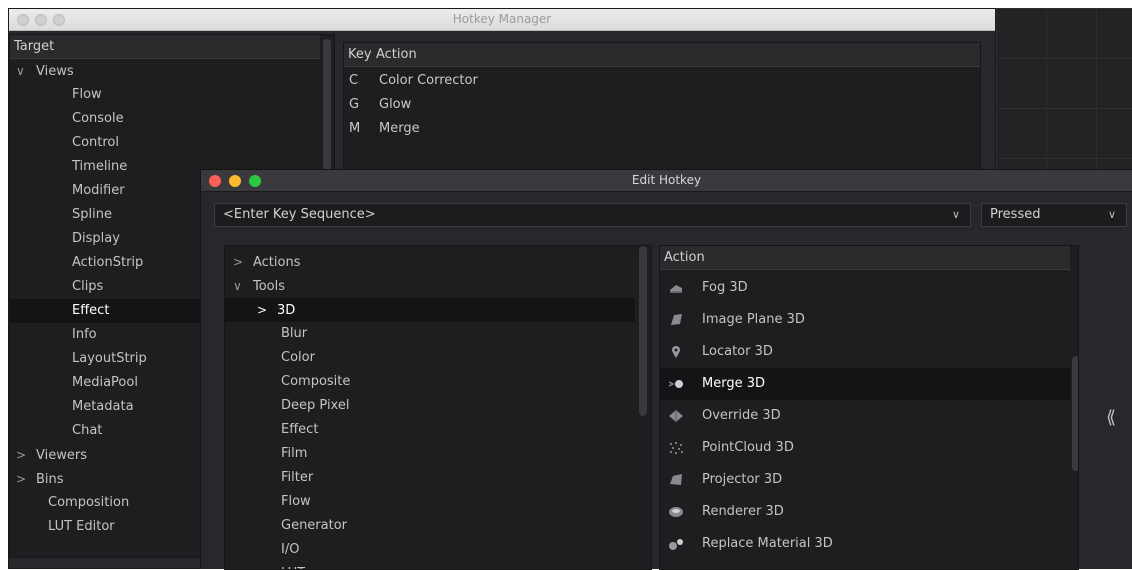 This screenshot has width=1132, height=570. What do you see at coordinates (81, 527) in the screenshot?
I see `tree-item-lut-editor: LUT Editor` at bounding box center [81, 527].